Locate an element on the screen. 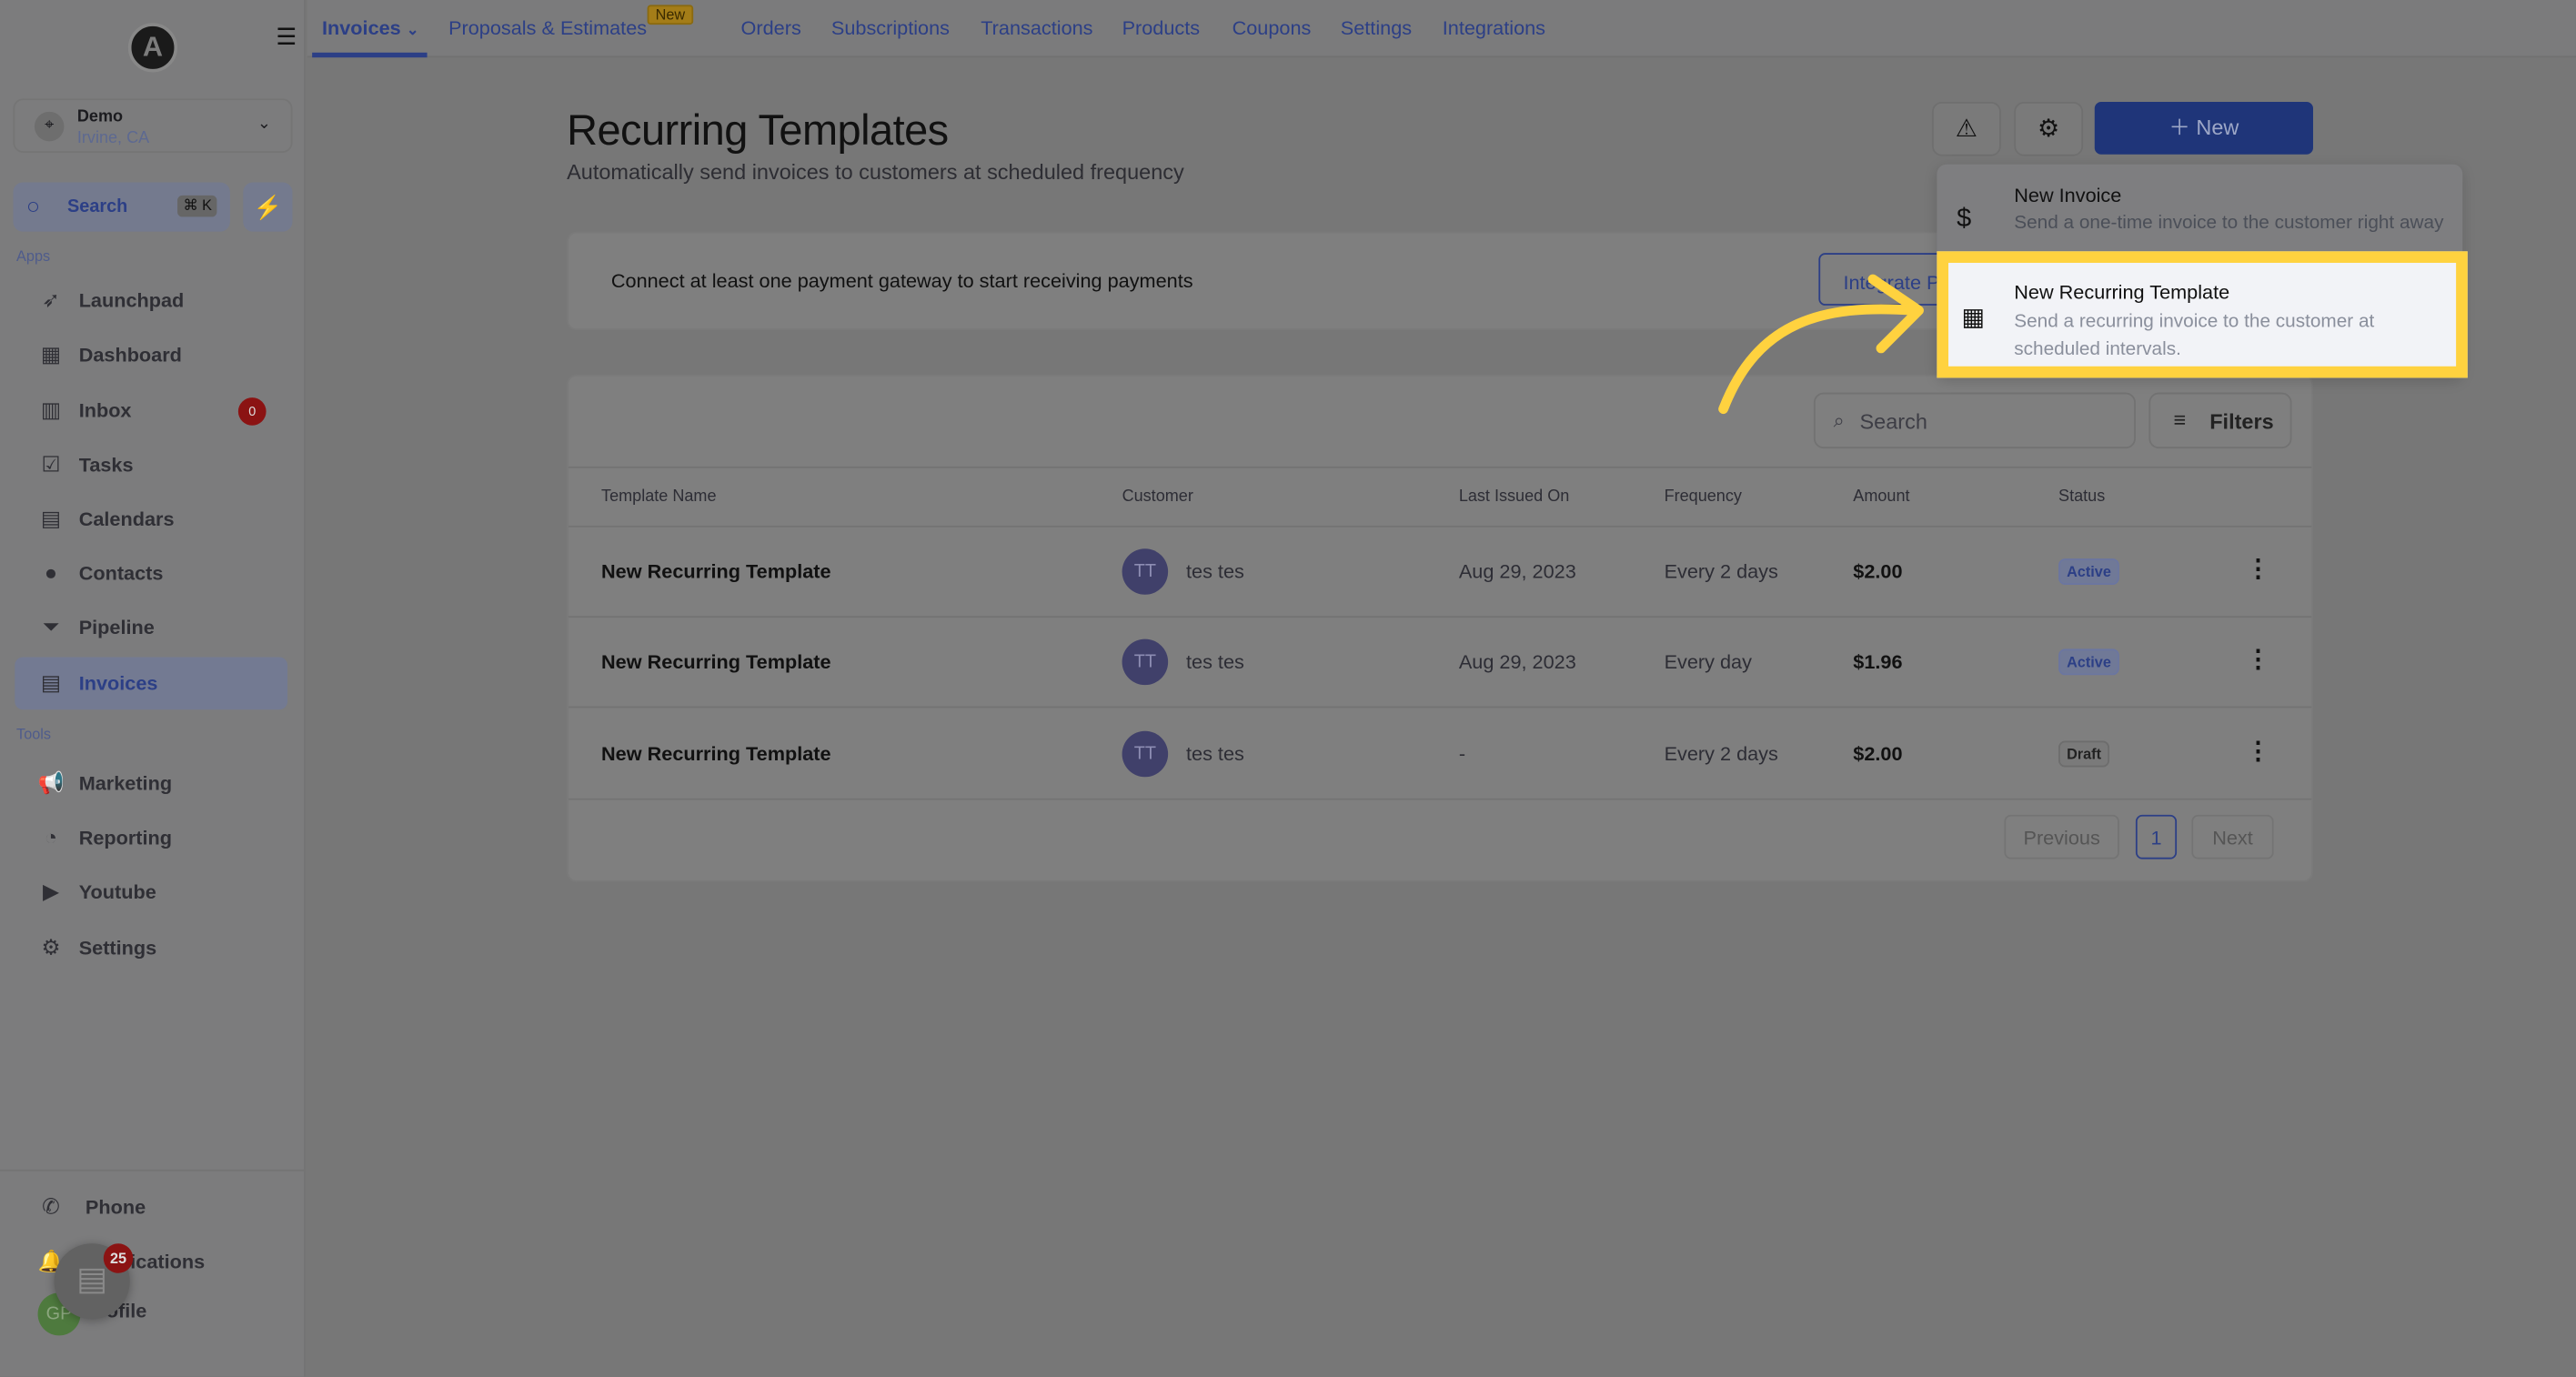  tab-coupons: Coupons is located at coordinates (1272, 27).